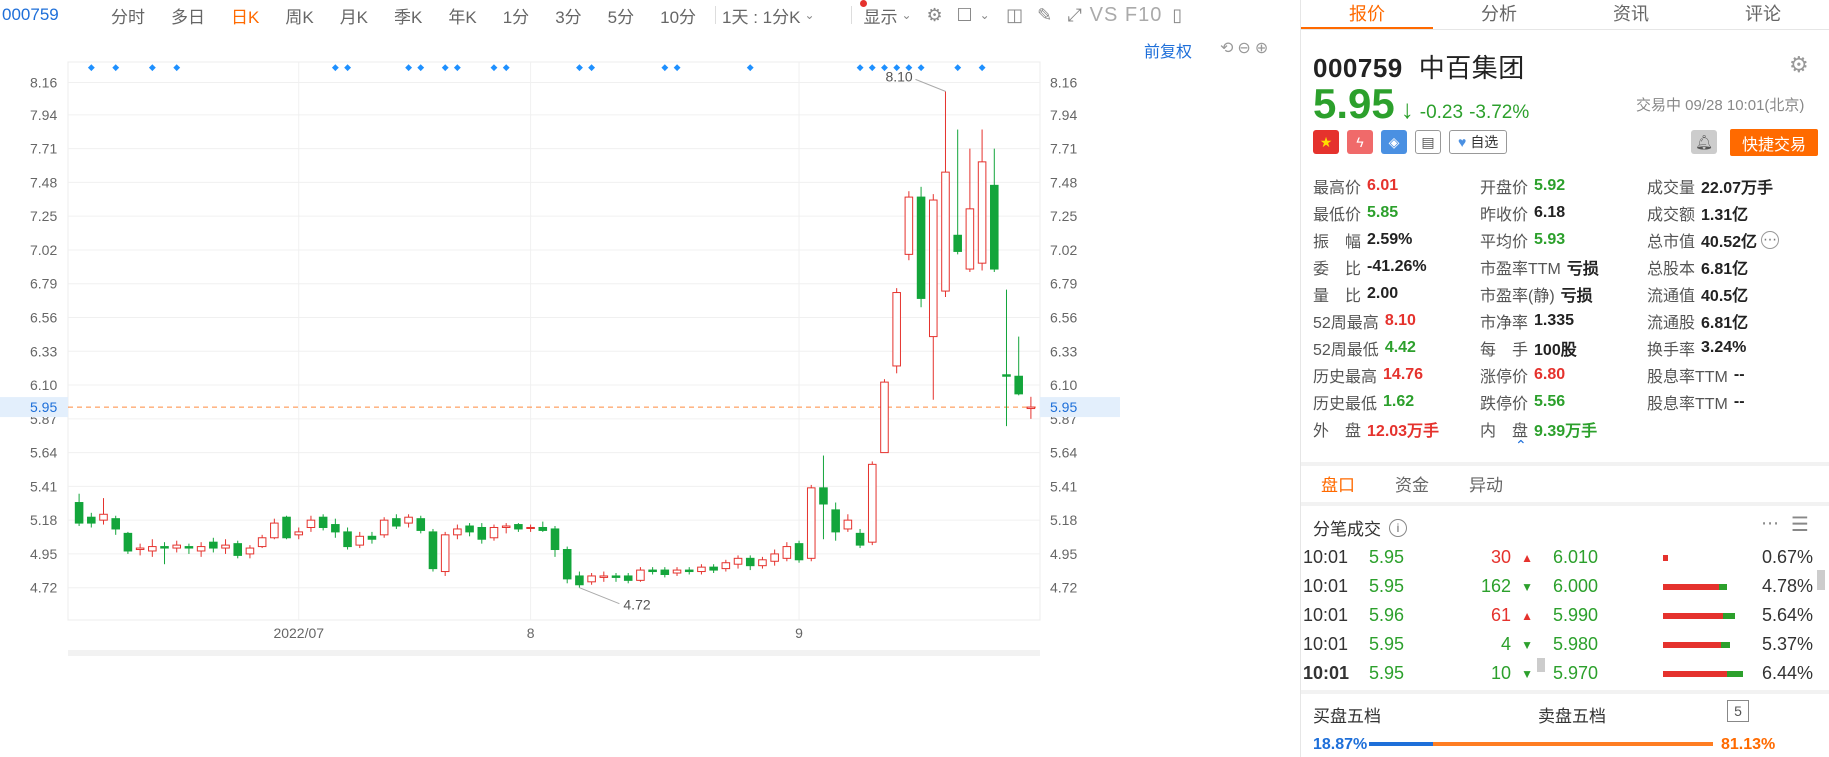  I want to click on period-tab: 周K, so click(299, 15).